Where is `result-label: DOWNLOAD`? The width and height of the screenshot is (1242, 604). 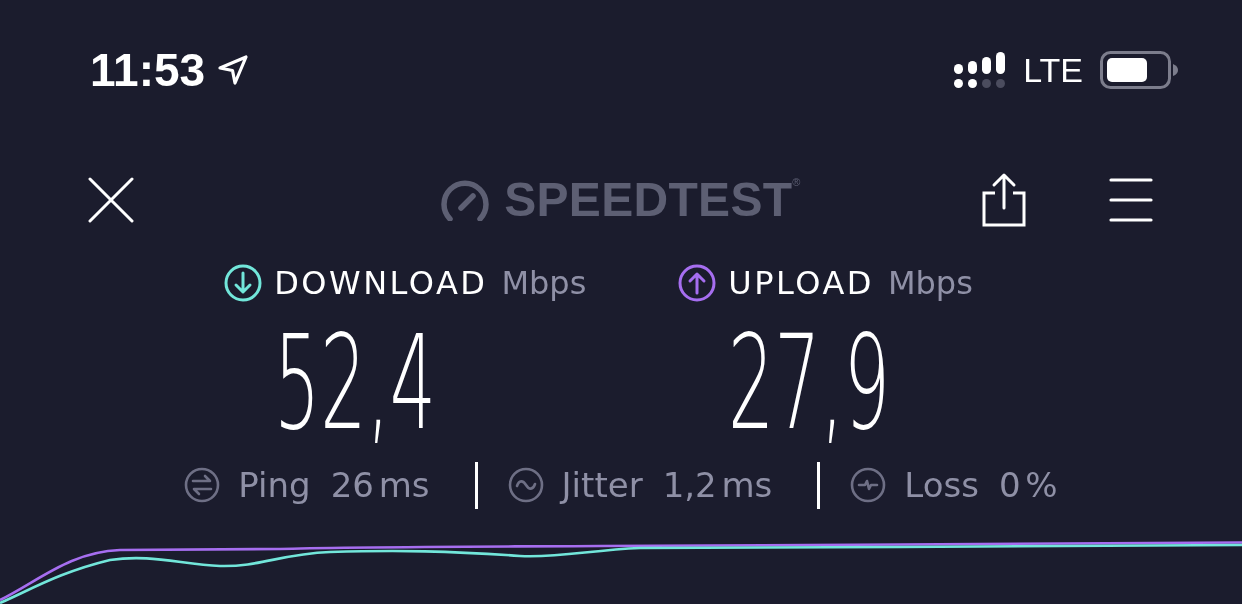 result-label: DOWNLOAD is located at coordinates (381, 283).